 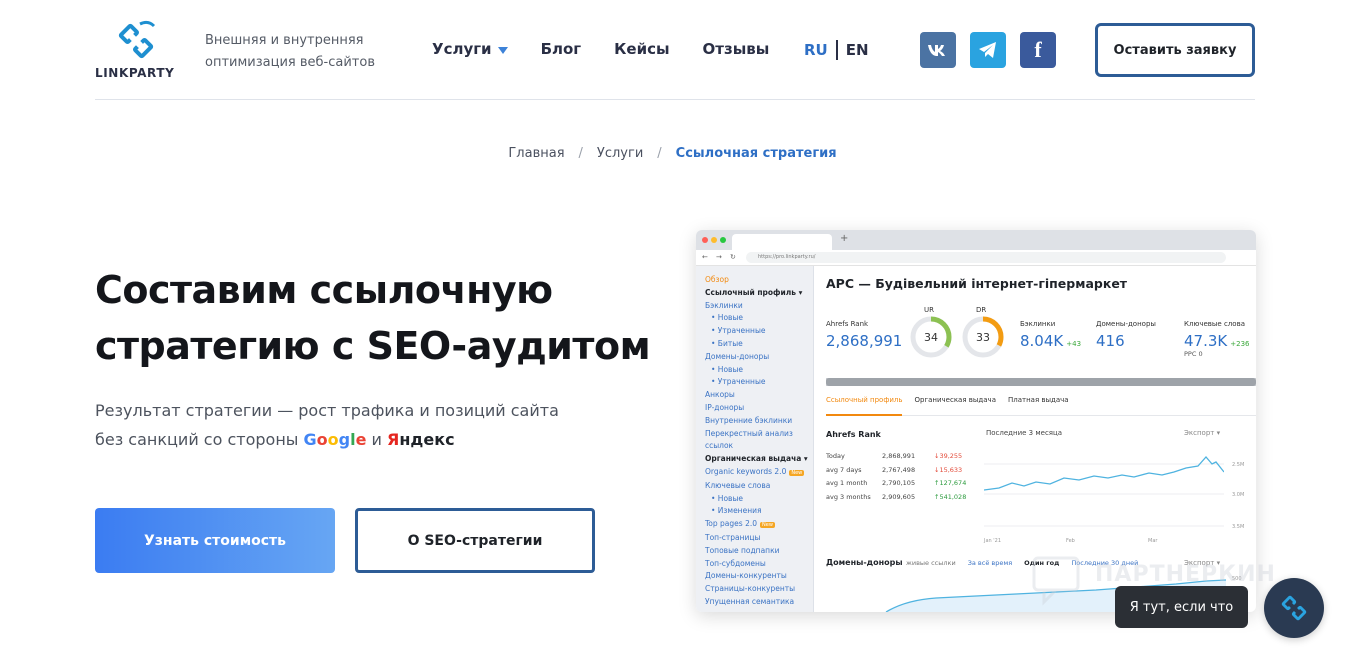 I want to click on scrollbar-thumb, so click(x=1041, y=382).